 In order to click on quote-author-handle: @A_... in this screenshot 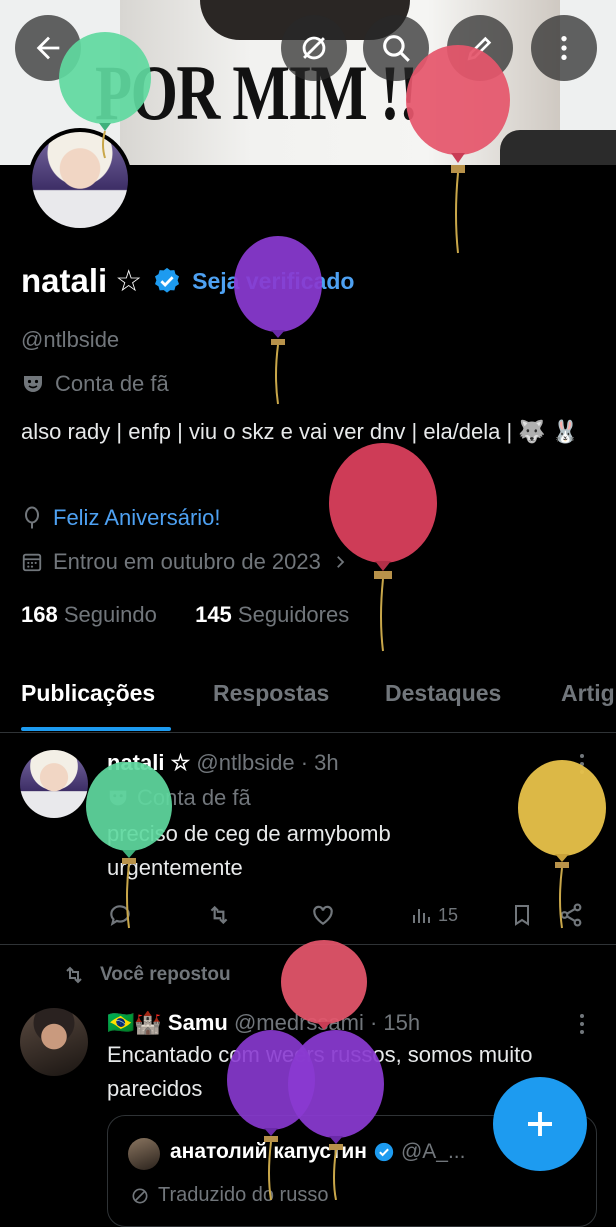, I will do `click(433, 1151)`.